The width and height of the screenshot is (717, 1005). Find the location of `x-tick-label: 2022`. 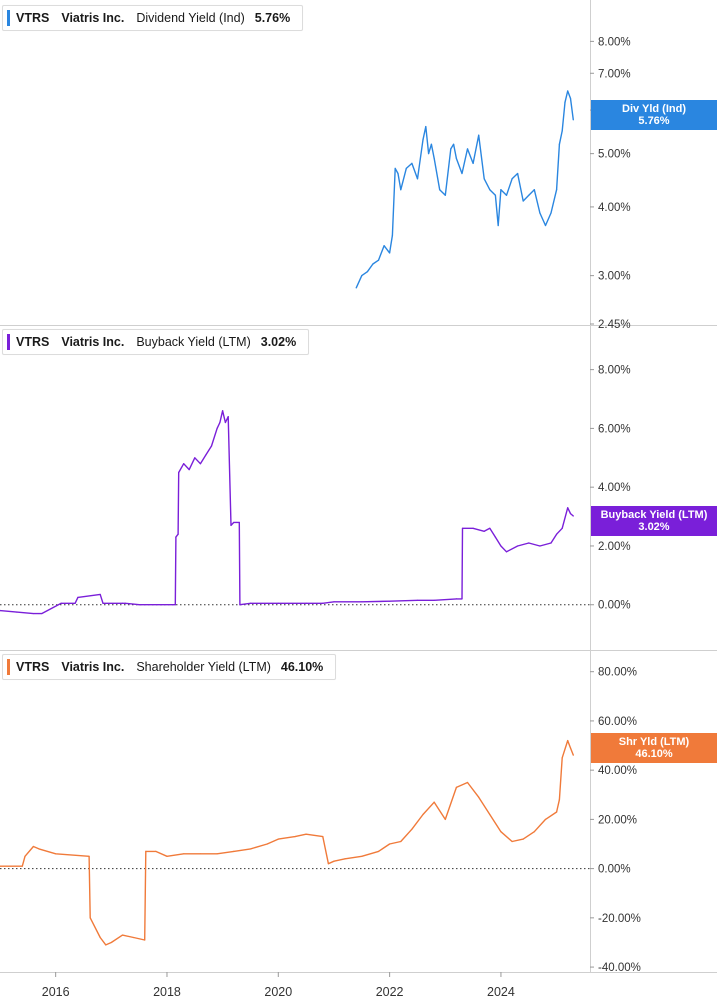

x-tick-label: 2022 is located at coordinates (390, 992).